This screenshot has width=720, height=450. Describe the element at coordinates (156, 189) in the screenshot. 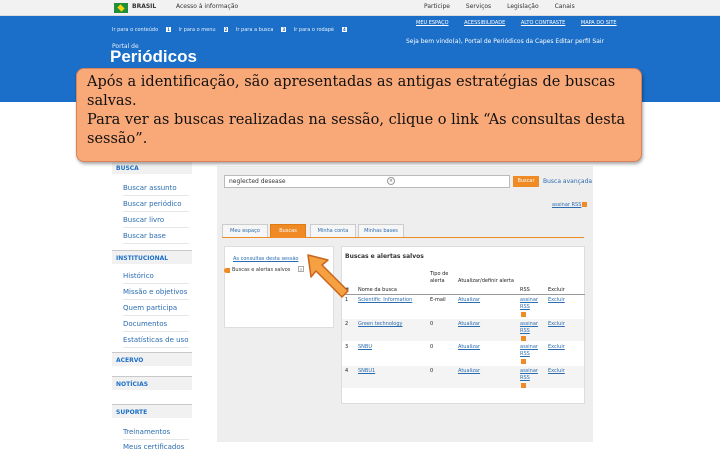

I see `sidebar-item-buscar-assunto: Buscar assunto` at that location.